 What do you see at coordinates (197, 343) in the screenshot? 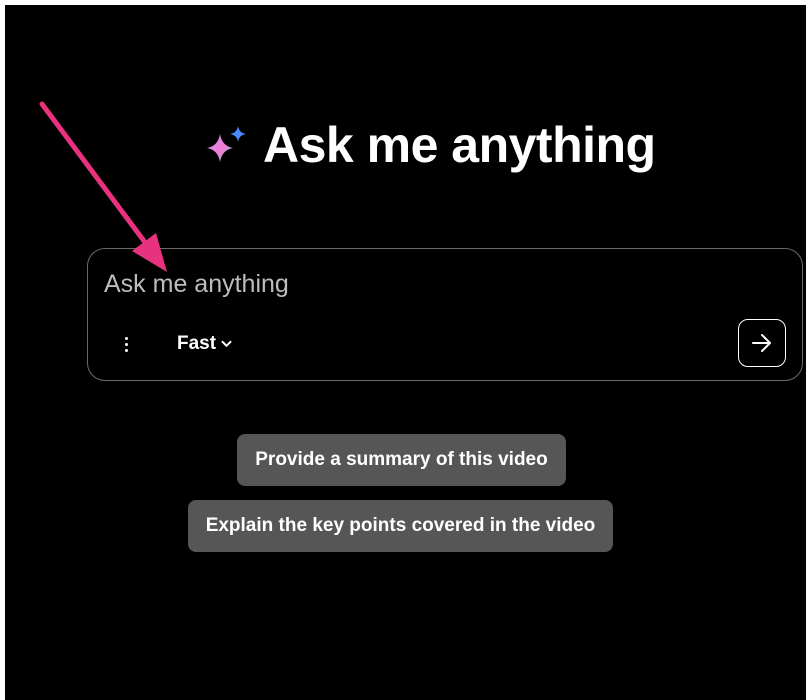
I see `mode-select-label: Fast` at bounding box center [197, 343].